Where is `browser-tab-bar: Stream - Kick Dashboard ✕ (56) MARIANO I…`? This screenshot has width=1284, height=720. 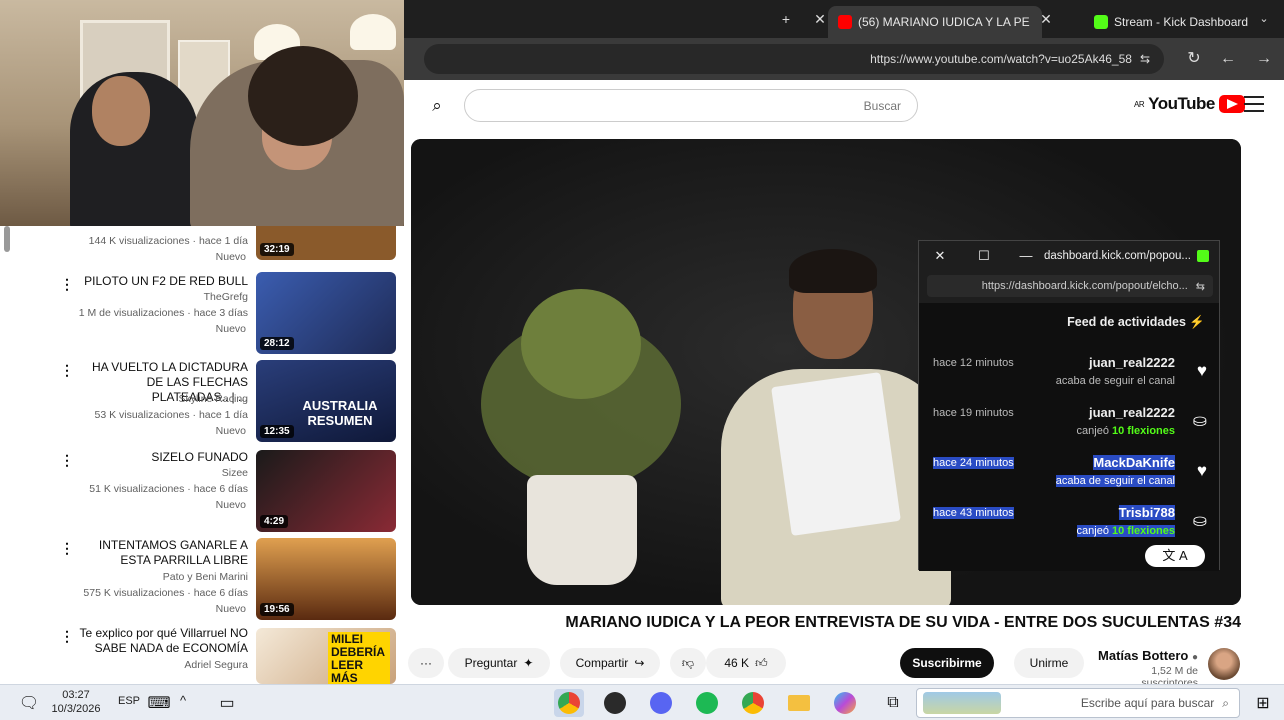
browser-tab-bar: Stream - Kick Dashboard ✕ (56) MARIANO I… is located at coordinates (844, 19).